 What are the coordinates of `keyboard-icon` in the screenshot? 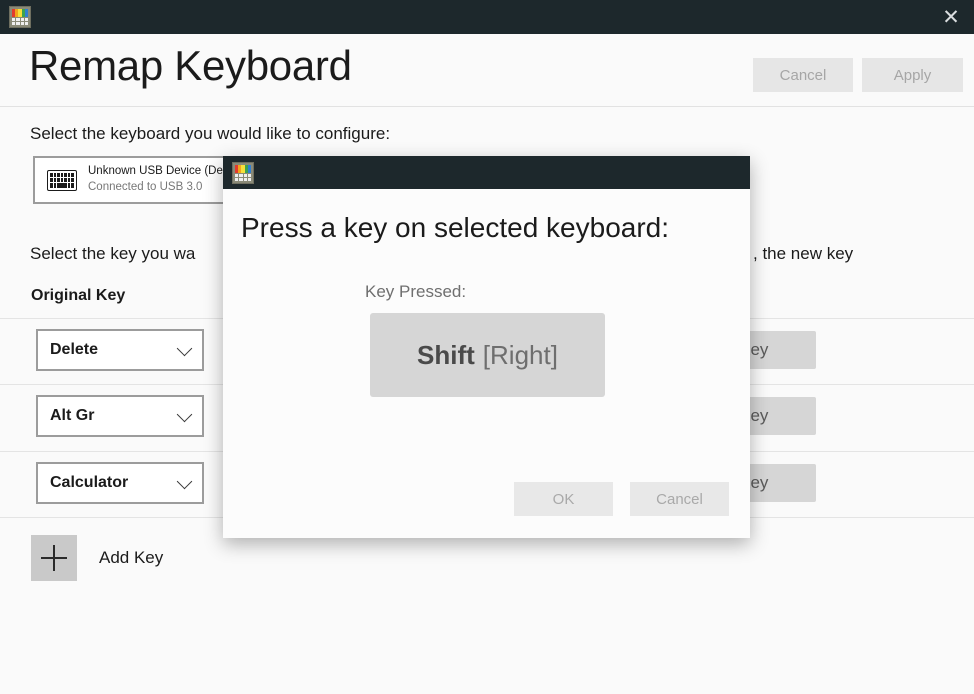 It's located at (62, 180).